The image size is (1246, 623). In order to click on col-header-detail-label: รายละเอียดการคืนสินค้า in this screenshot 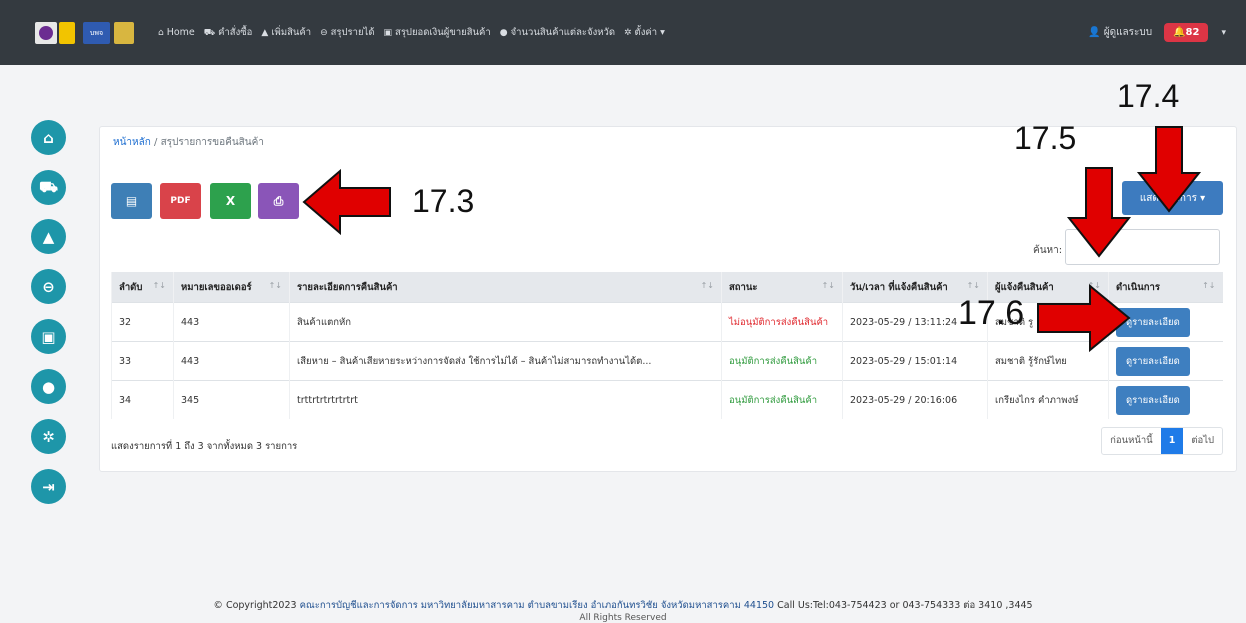, I will do `click(347, 287)`.